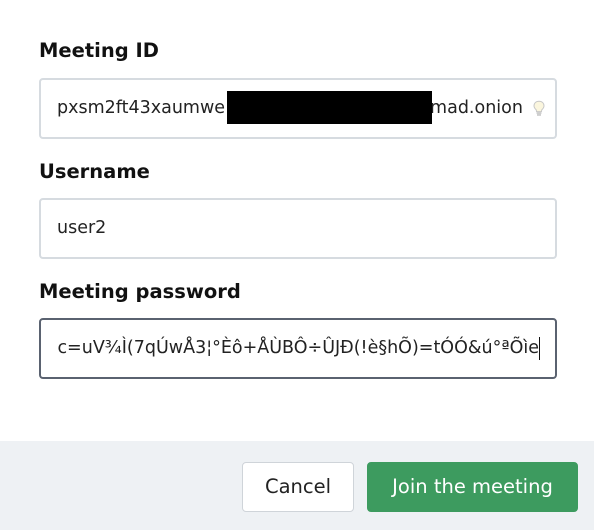  What do you see at coordinates (298, 228) in the screenshot?
I see `username-field: user2` at bounding box center [298, 228].